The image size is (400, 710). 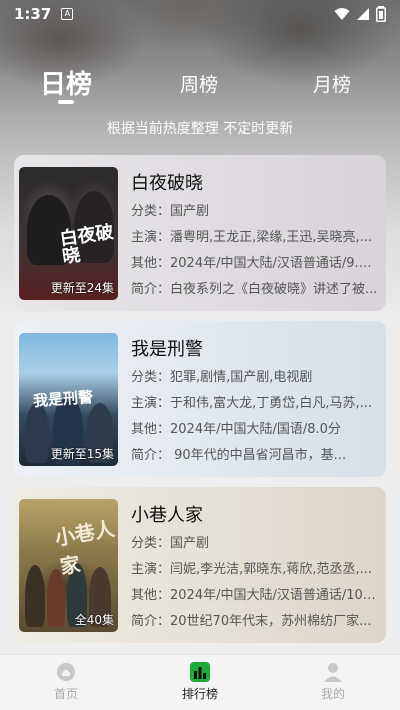 I want to click on poster-title: 我是刑警, so click(x=63, y=399).